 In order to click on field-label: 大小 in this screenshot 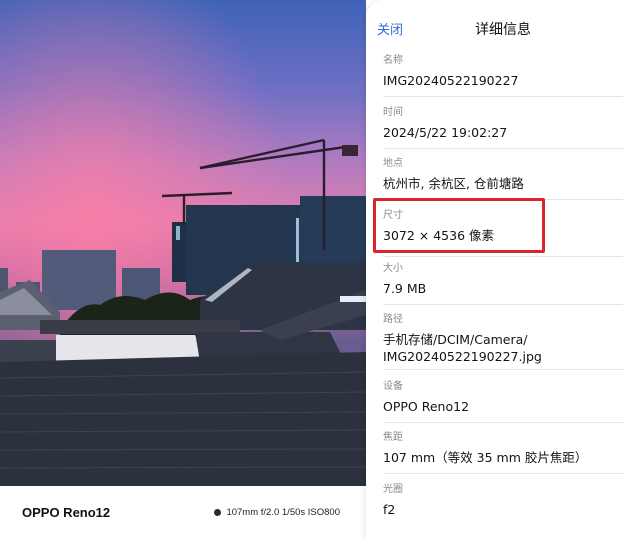, I will do `click(393, 268)`.